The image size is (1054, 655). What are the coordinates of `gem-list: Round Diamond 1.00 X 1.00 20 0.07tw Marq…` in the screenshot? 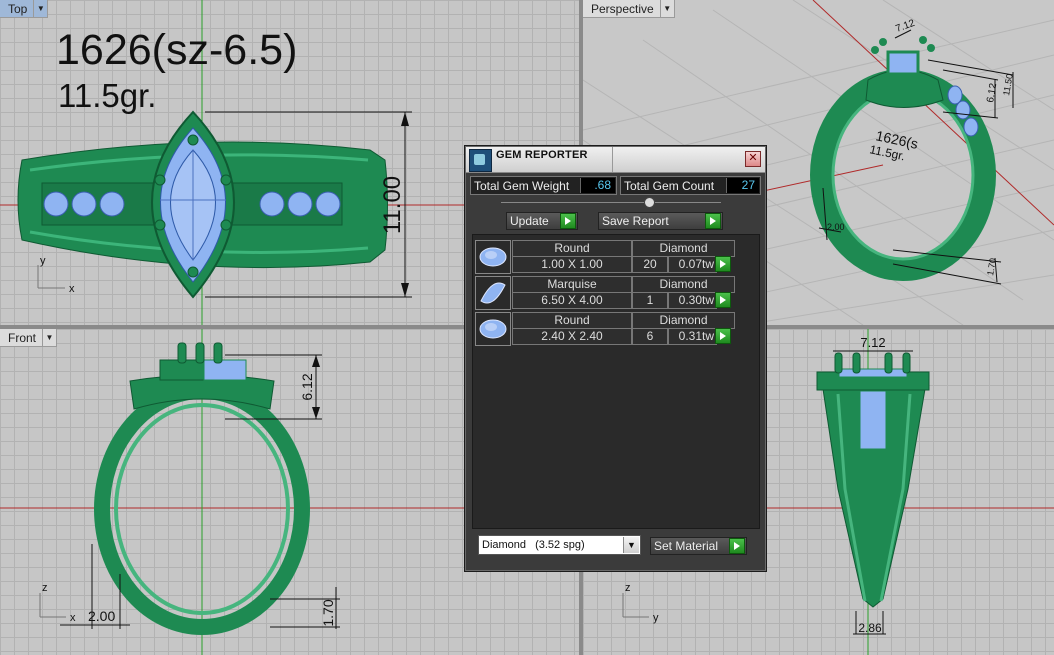 It's located at (616, 381).